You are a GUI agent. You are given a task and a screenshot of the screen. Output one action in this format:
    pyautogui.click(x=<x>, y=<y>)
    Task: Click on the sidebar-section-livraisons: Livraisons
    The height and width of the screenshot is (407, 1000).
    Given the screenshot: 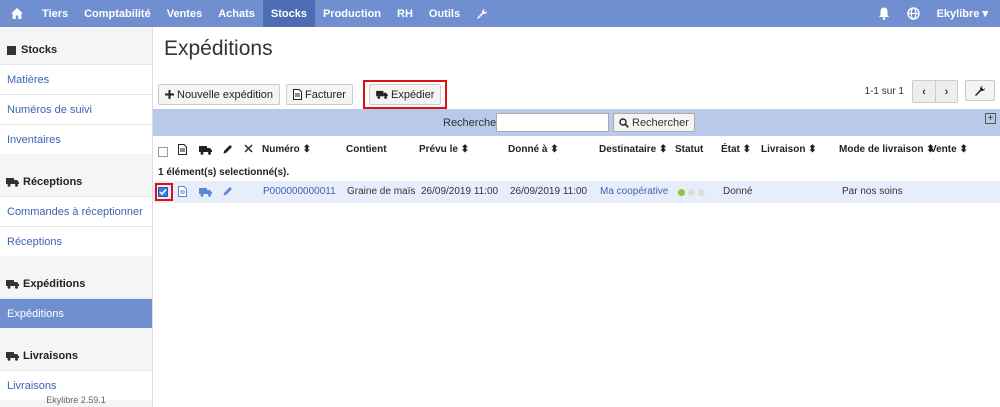 What is the action you would take?
    pyautogui.click(x=76, y=356)
    